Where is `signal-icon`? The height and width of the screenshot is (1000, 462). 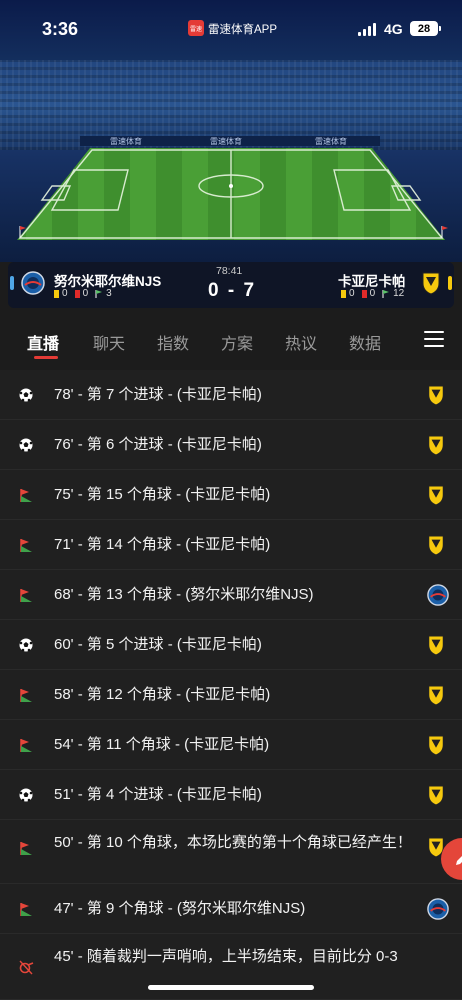
signal-icon is located at coordinates (367, 29).